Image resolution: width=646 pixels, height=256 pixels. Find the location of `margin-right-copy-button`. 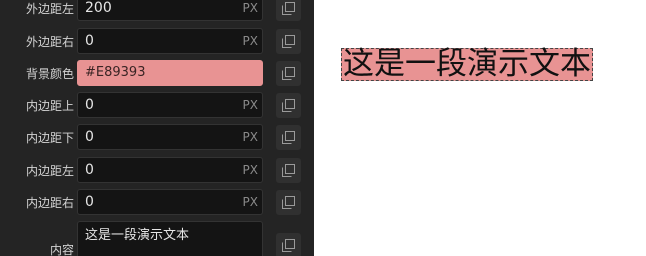

margin-right-copy-button is located at coordinates (288, 41).